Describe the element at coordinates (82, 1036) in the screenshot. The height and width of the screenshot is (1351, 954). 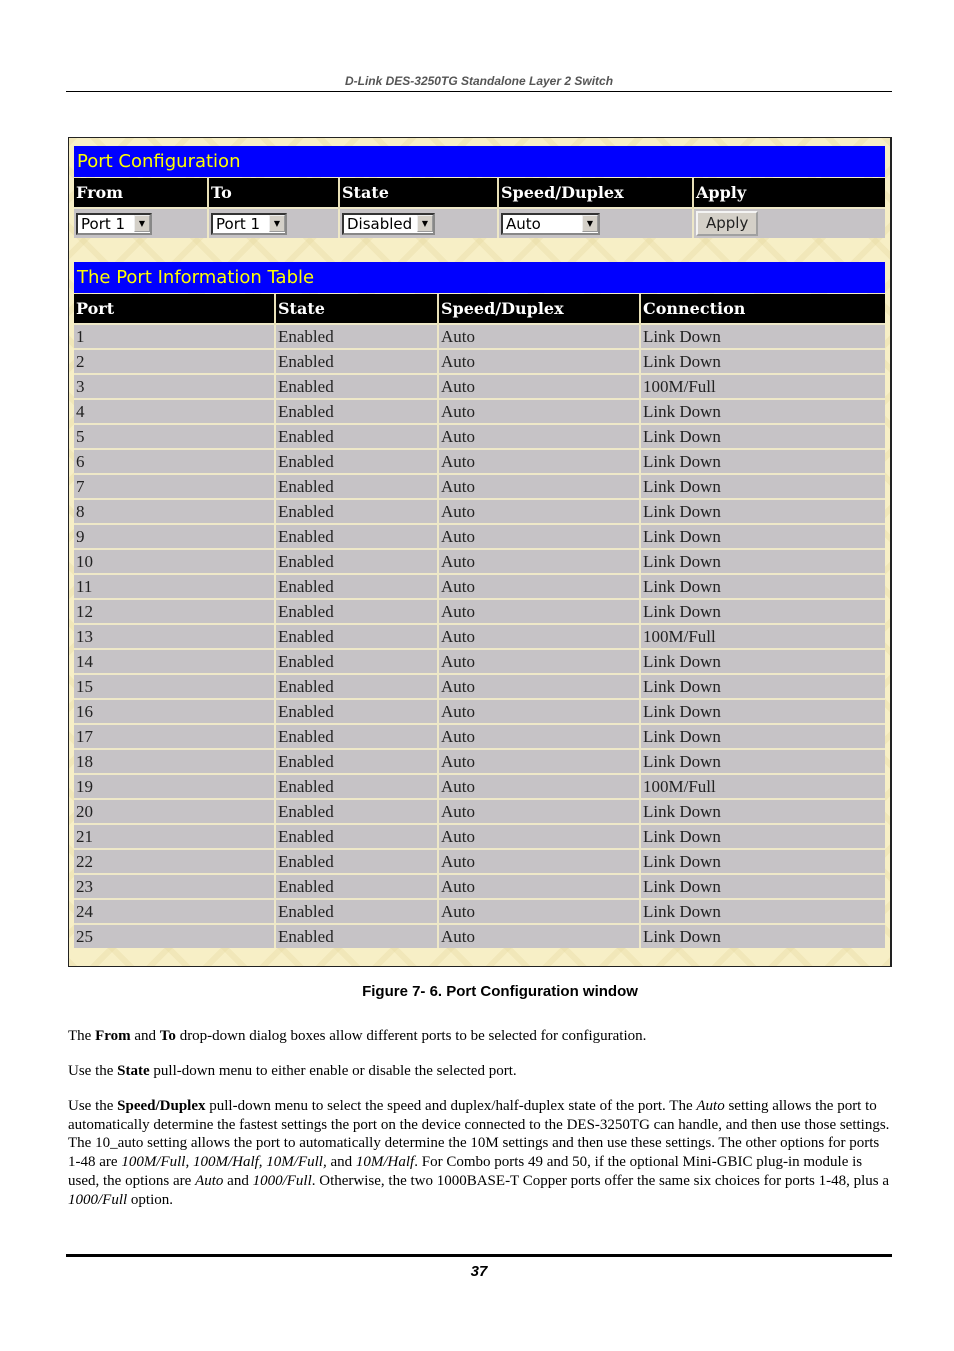
I see `text-run: The` at that location.